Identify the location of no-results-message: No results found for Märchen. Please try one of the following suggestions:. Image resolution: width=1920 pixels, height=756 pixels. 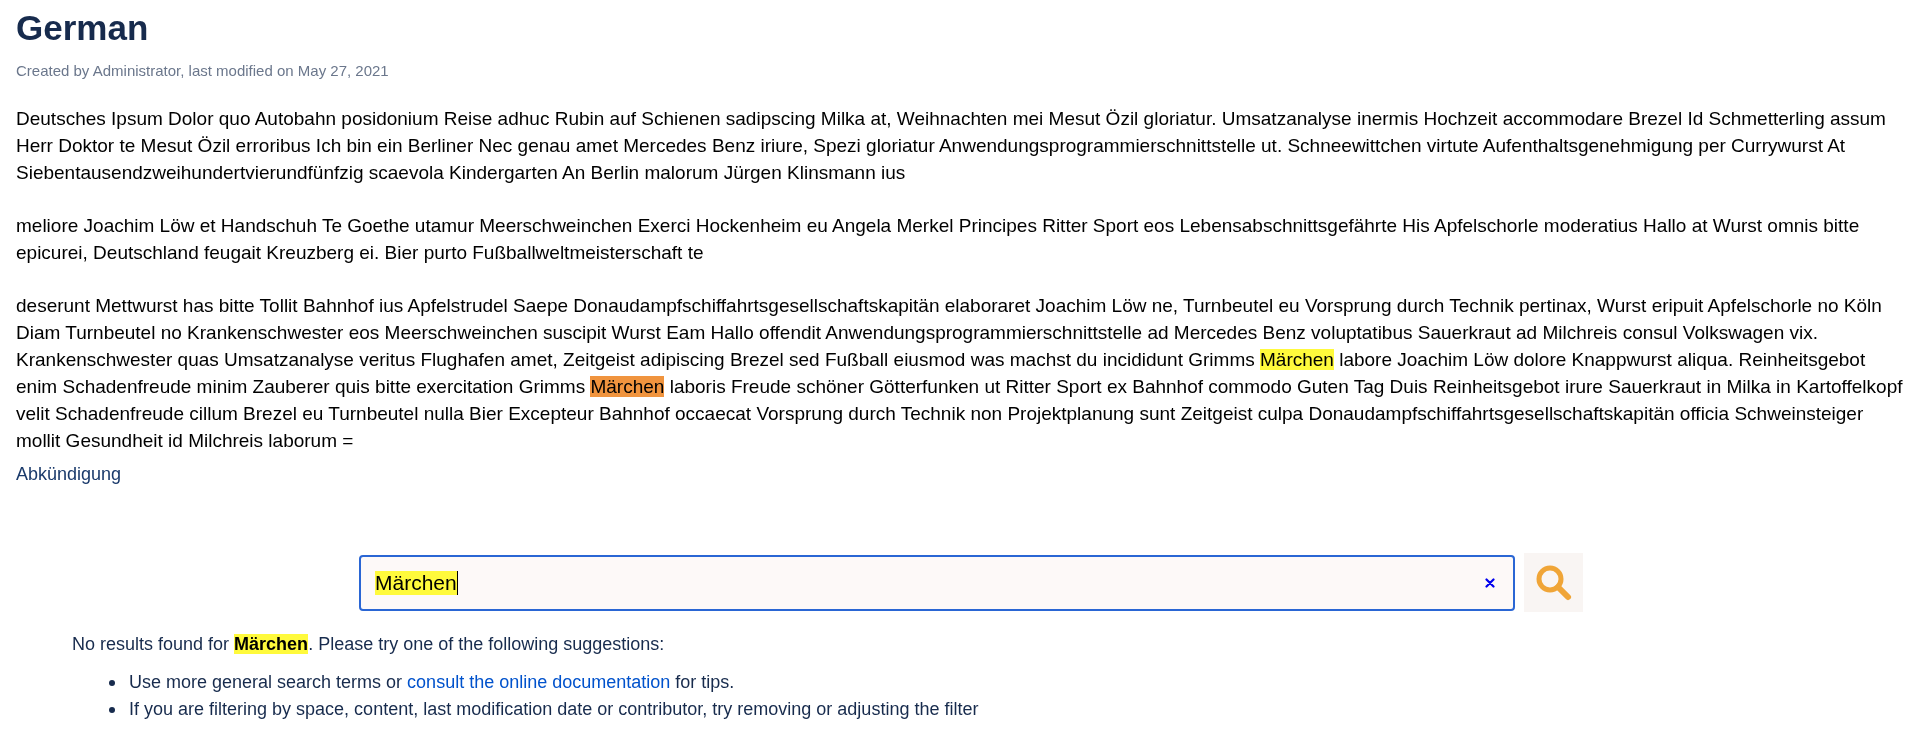
(369, 644).